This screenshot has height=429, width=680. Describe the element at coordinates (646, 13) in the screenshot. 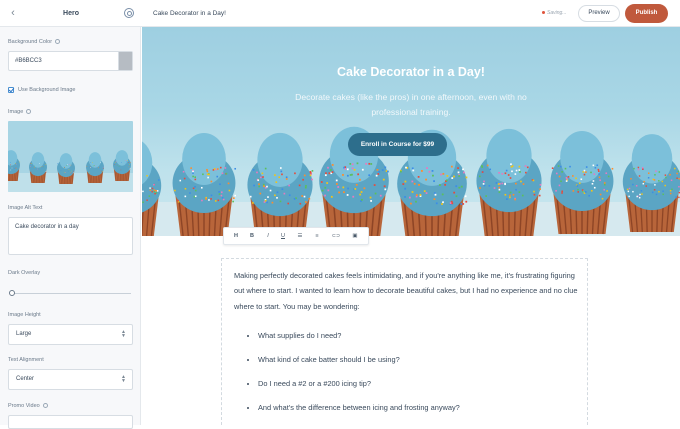

I see `publish-button: Publish` at that location.